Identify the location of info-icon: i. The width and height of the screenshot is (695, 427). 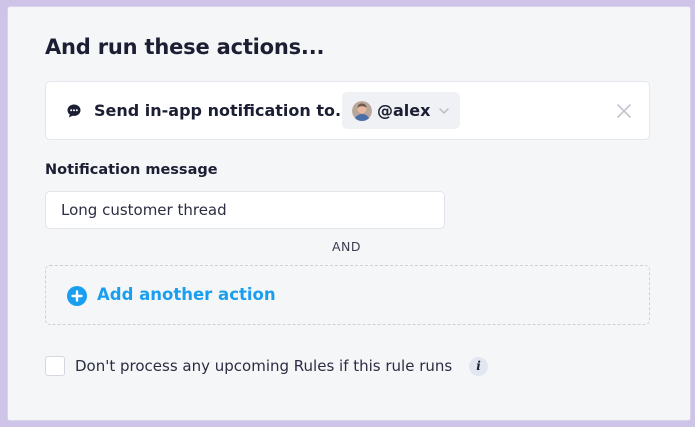
(478, 366).